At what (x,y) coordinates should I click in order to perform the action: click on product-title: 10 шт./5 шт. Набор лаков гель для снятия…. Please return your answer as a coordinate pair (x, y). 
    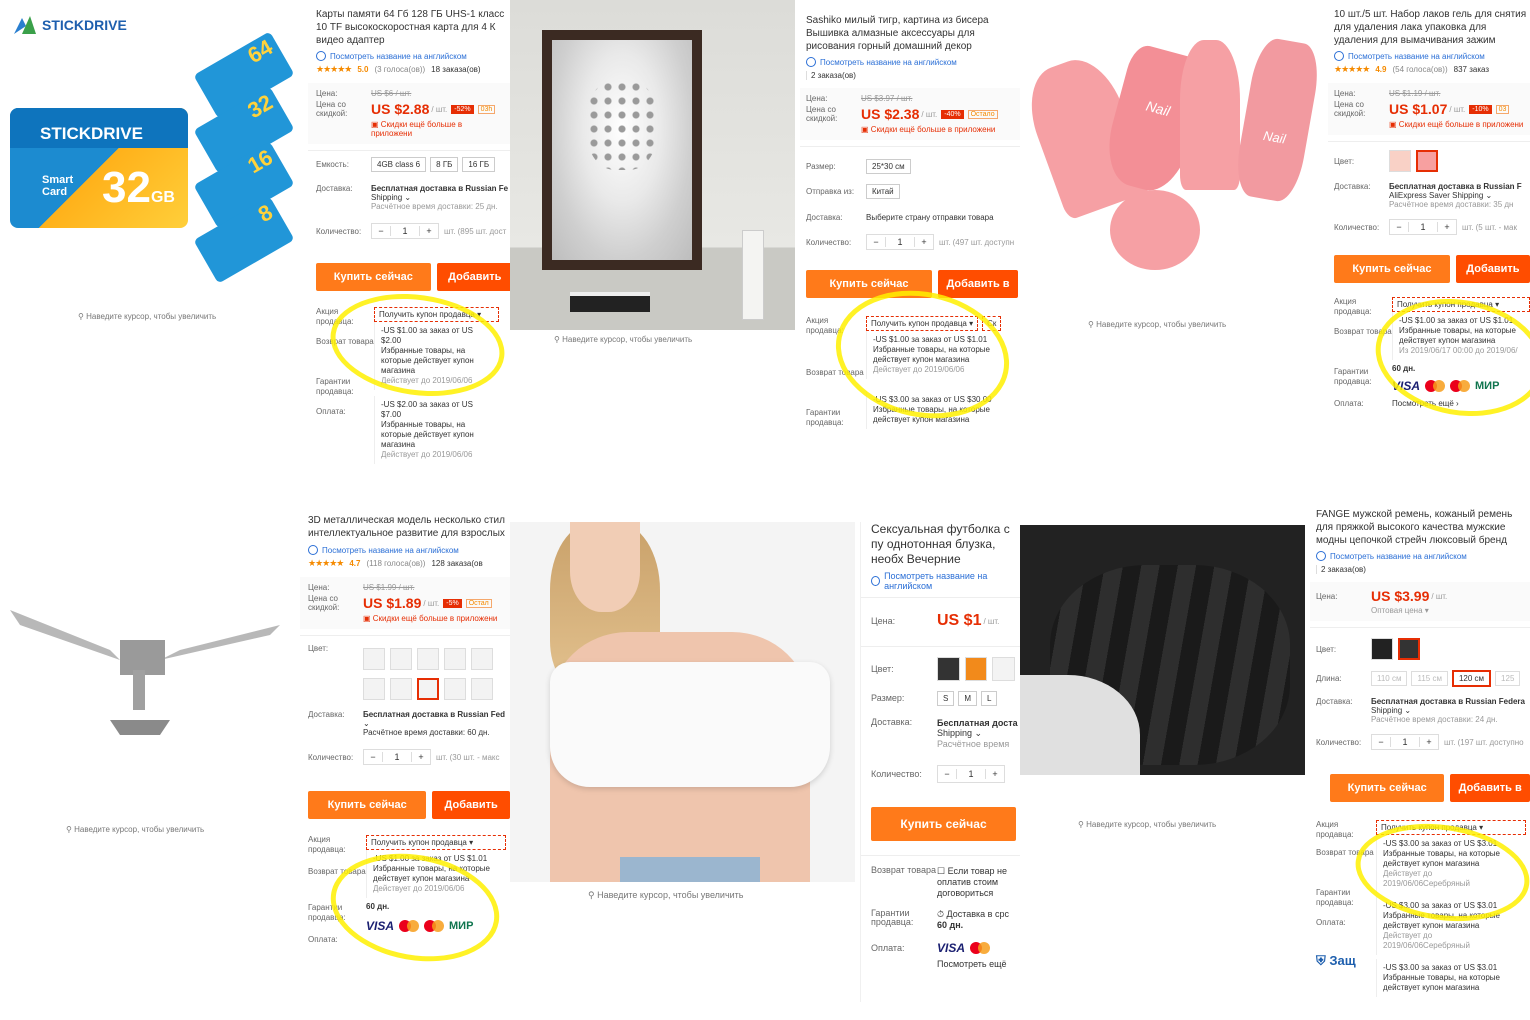
    Looking at the image, I should click on (1432, 28).